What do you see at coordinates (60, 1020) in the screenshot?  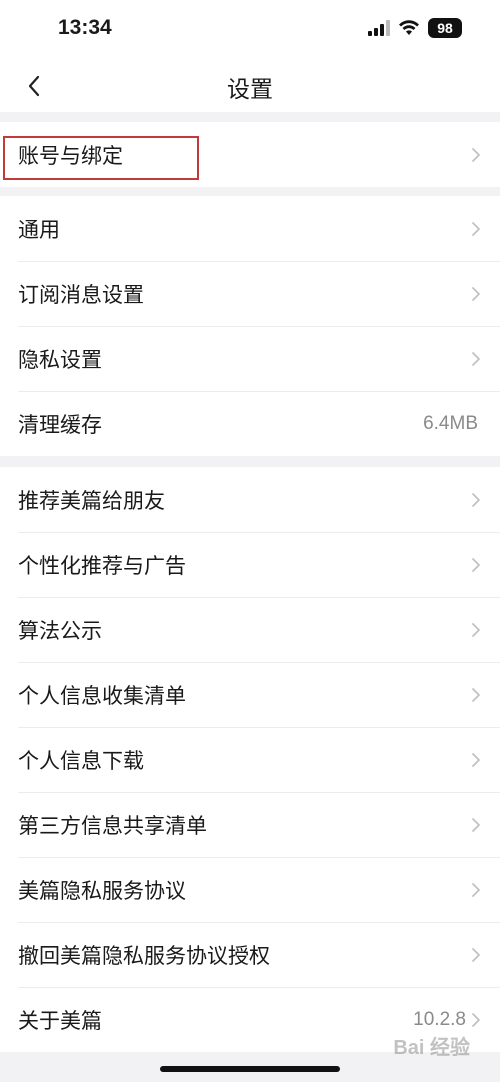 I see `row-label: 关于美篇` at bounding box center [60, 1020].